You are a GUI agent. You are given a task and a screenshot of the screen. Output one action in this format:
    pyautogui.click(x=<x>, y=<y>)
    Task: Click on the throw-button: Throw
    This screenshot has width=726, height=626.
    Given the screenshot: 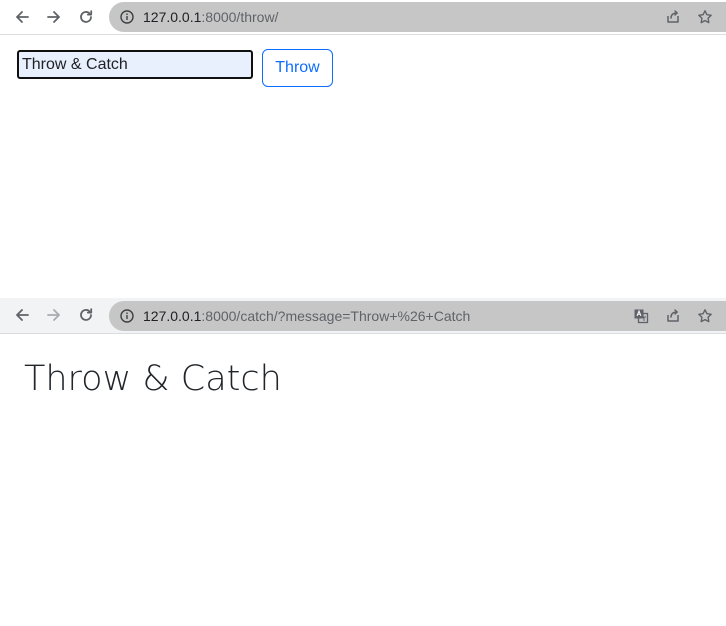 What is the action you would take?
    pyautogui.click(x=297, y=68)
    